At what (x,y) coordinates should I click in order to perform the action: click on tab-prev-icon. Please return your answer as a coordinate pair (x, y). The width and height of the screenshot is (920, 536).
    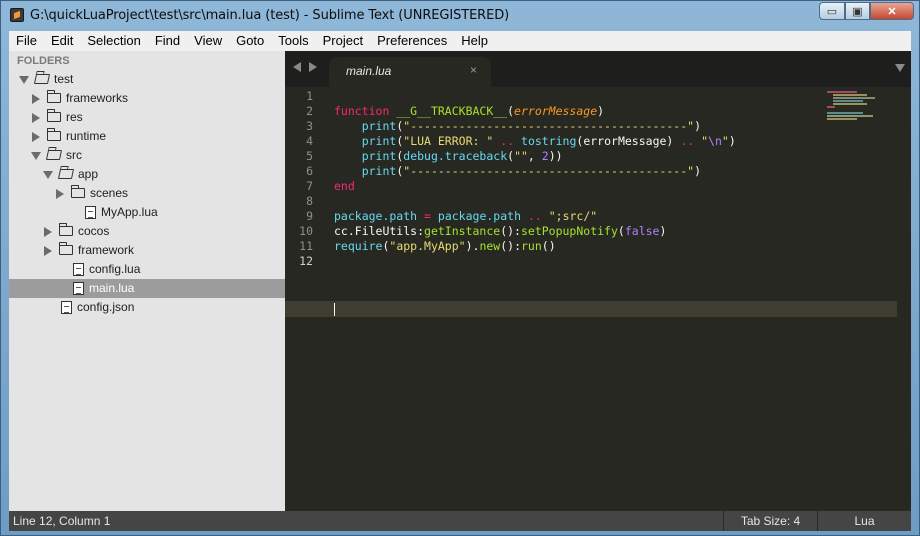
    Looking at the image, I should click on (297, 67).